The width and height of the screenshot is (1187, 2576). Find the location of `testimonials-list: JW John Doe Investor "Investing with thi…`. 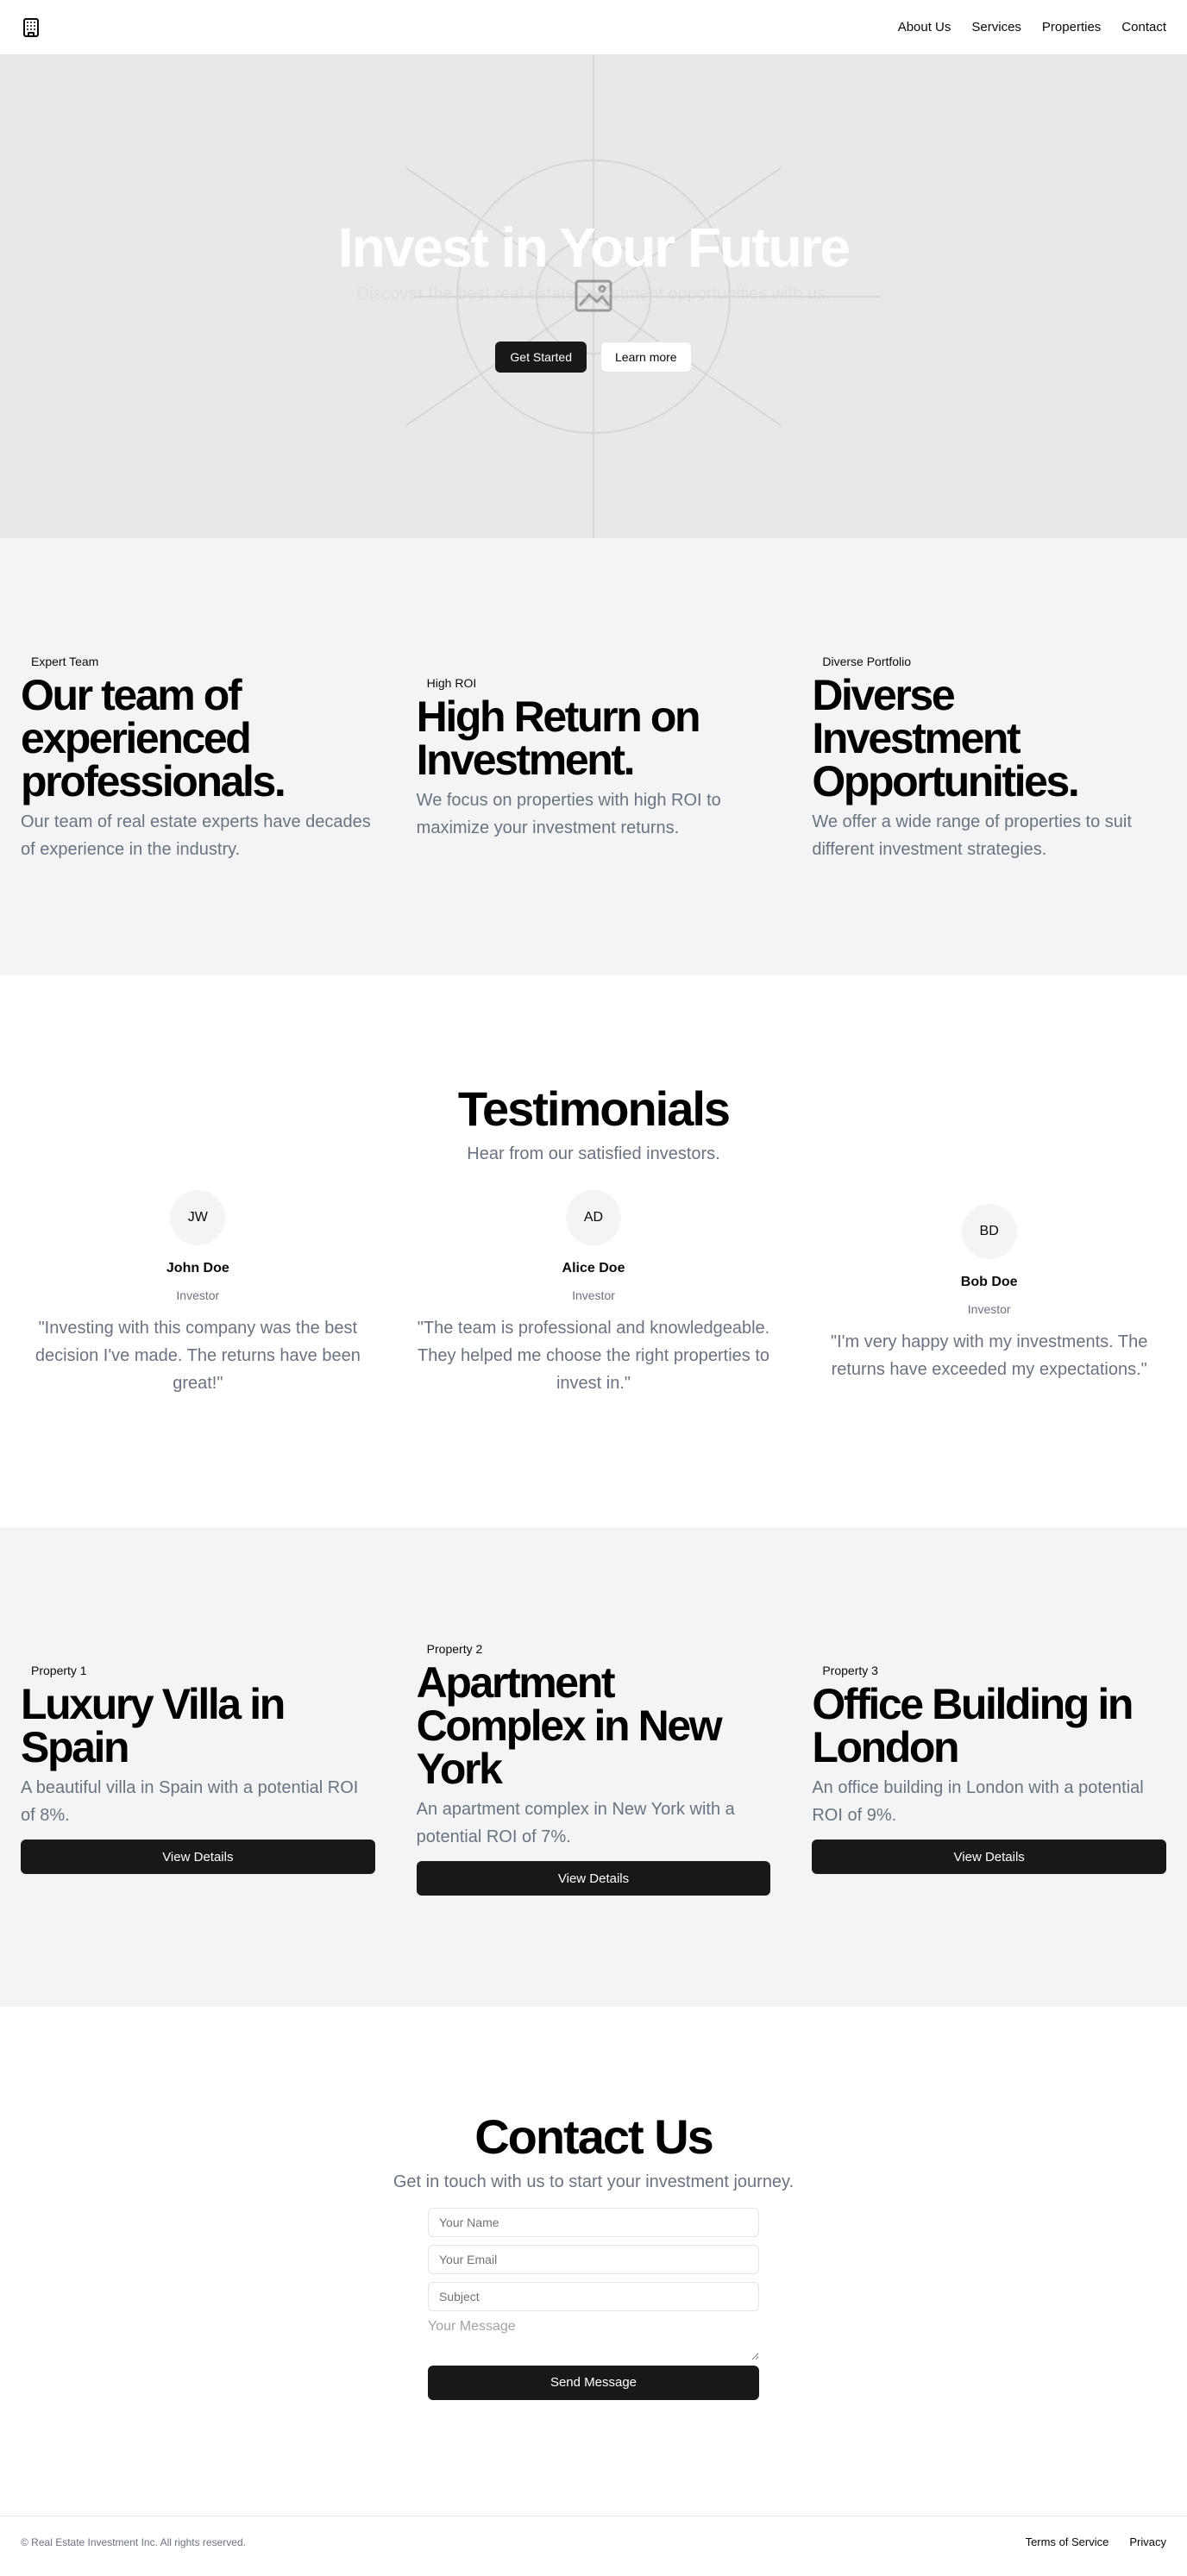

testimonials-list: JW John Doe Investor "Investing with thi… is located at coordinates (593, 1293).